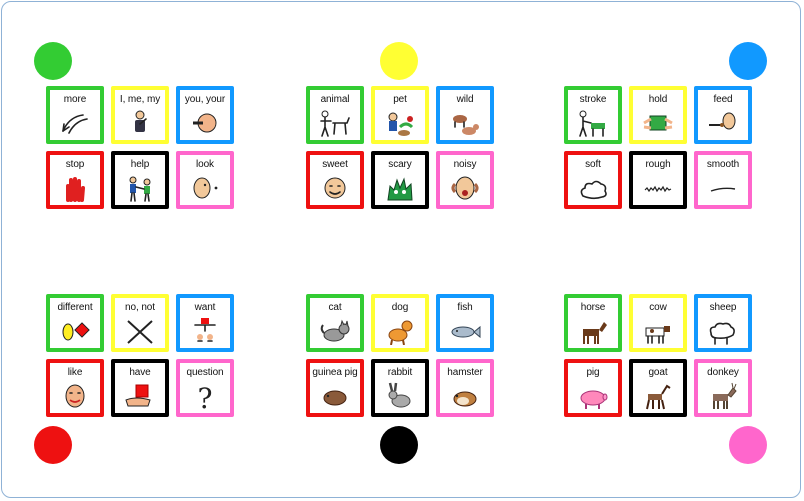 The height and width of the screenshot is (501, 804). I want to click on symbol-card-hold: hold, so click(658, 115).